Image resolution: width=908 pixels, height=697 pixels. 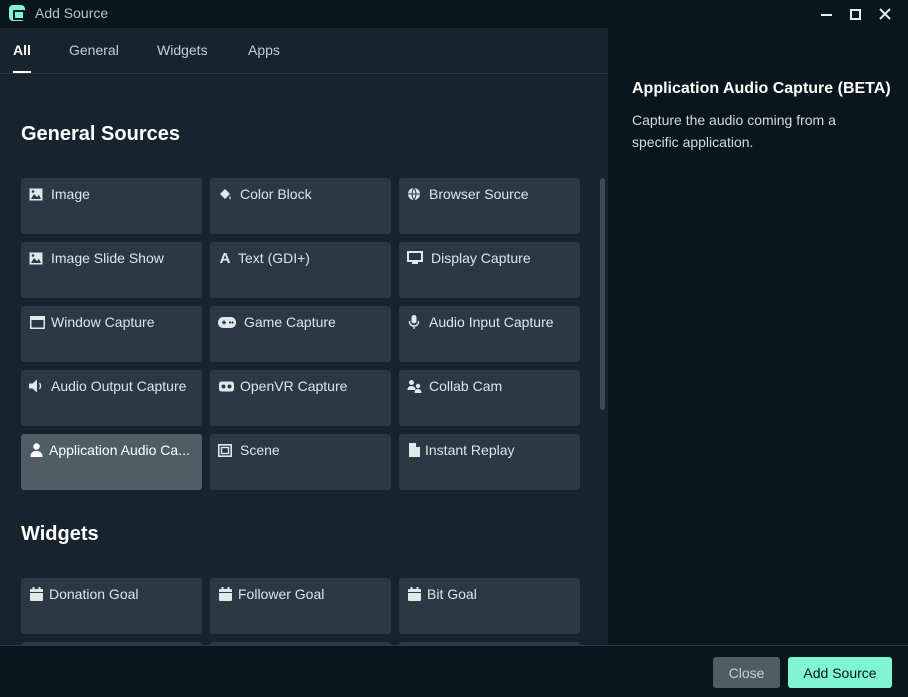 I want to click on source-card-label: Browser Source, so click(x=479, y=194).